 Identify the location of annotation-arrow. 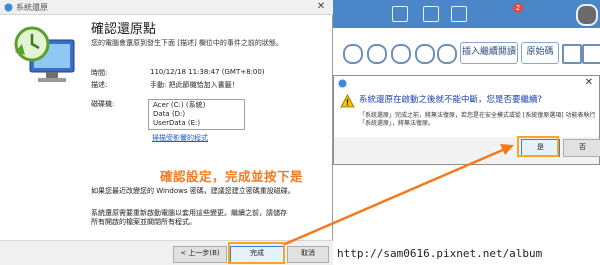
(399, 195).